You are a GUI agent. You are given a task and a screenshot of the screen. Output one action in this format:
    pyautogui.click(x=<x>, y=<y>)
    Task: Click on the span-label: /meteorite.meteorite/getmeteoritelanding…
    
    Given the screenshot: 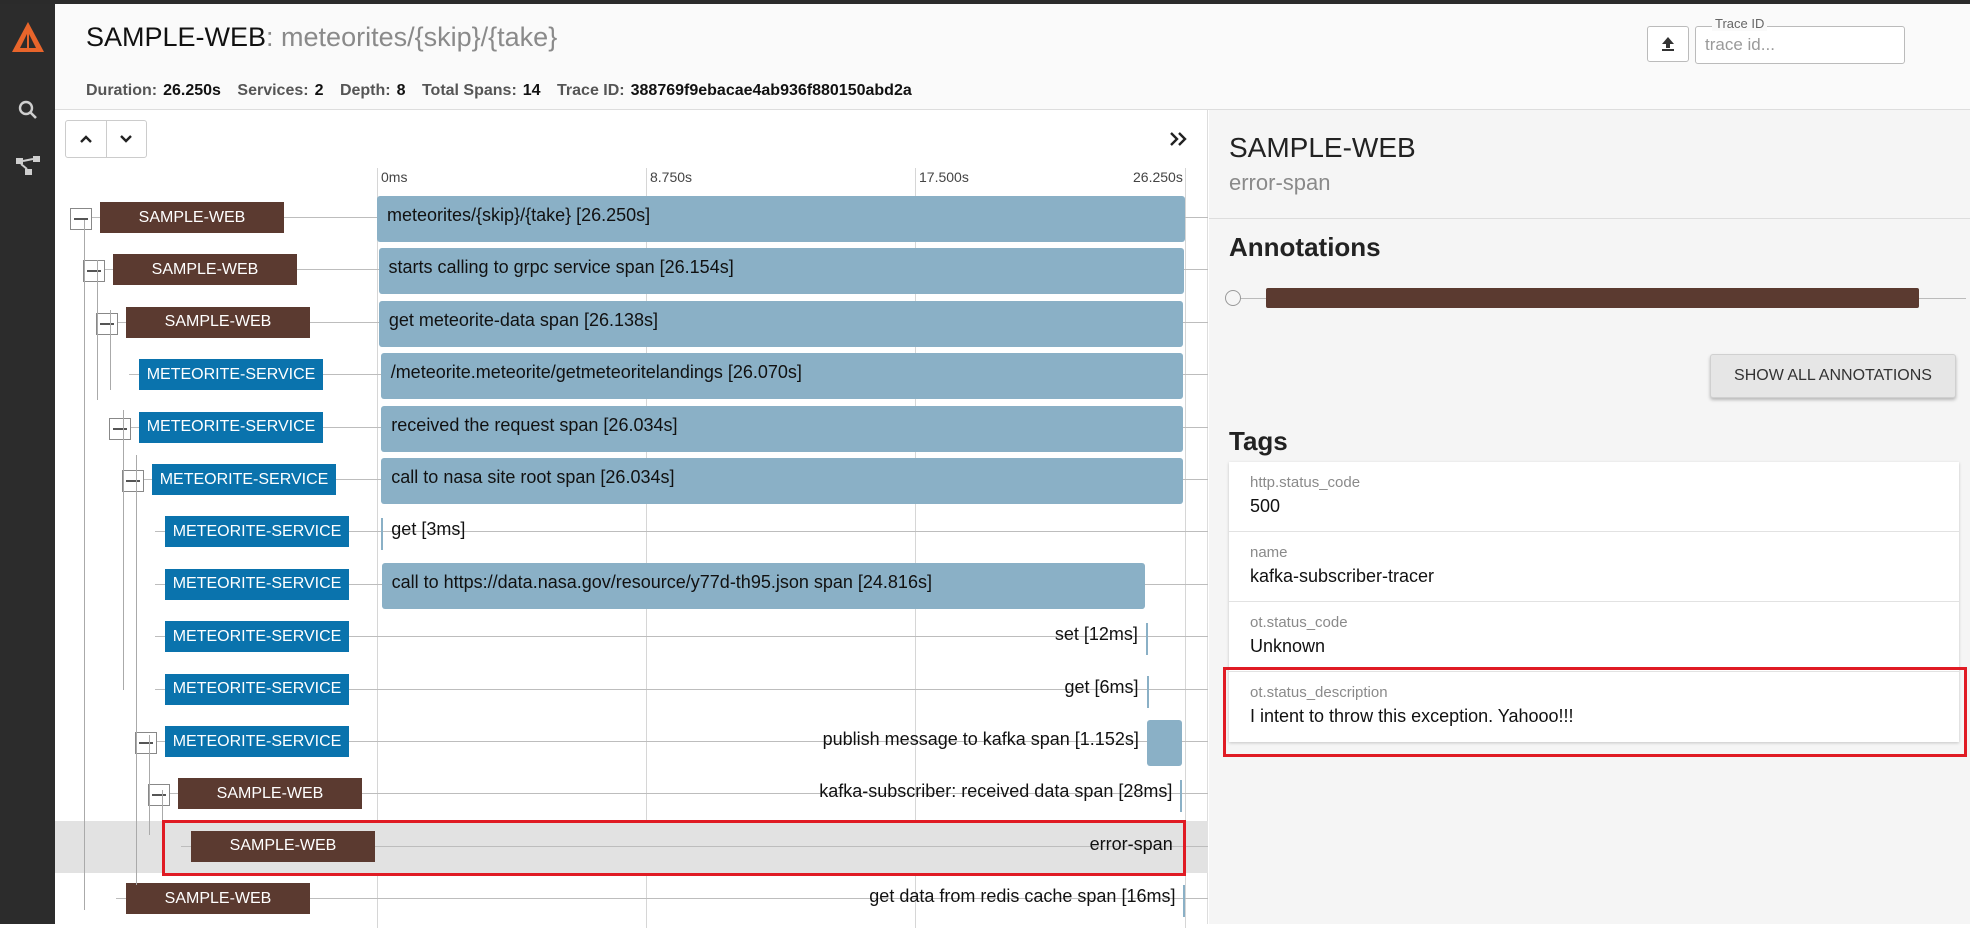 What is the action you would take?
    pyautogui.click(x=596, y=372)
    